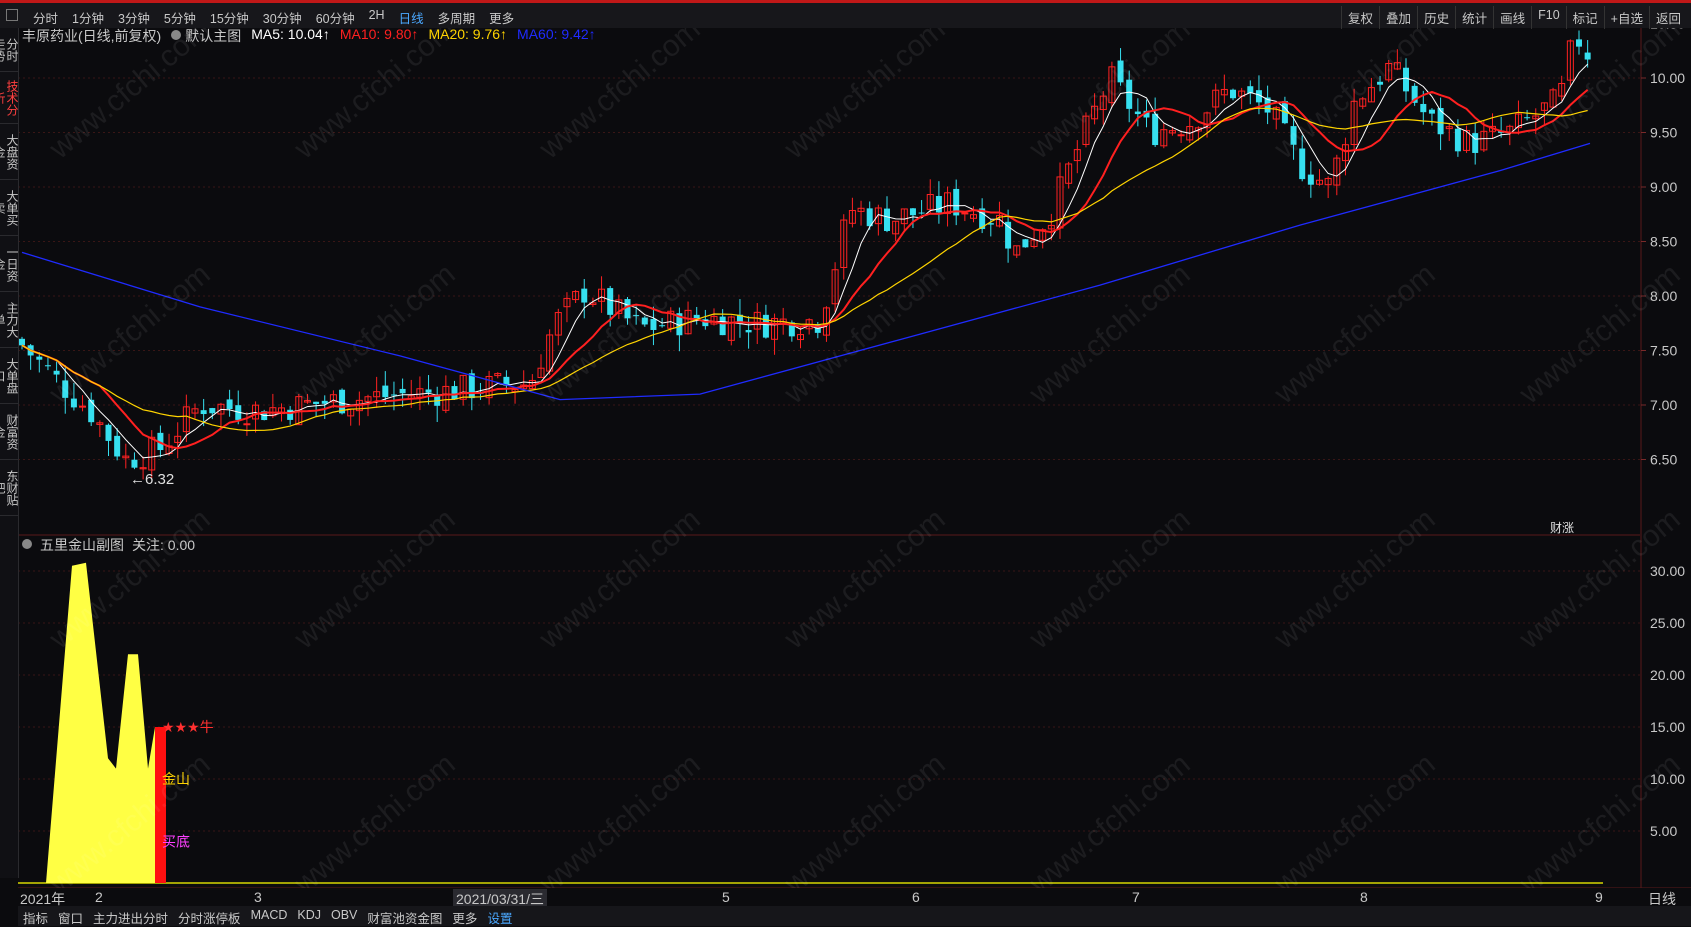 The image size is (1691, 927). Describe the element at coordinates (1663, 351) in the screenshot. I see `price-tick: 7.50` at that location.